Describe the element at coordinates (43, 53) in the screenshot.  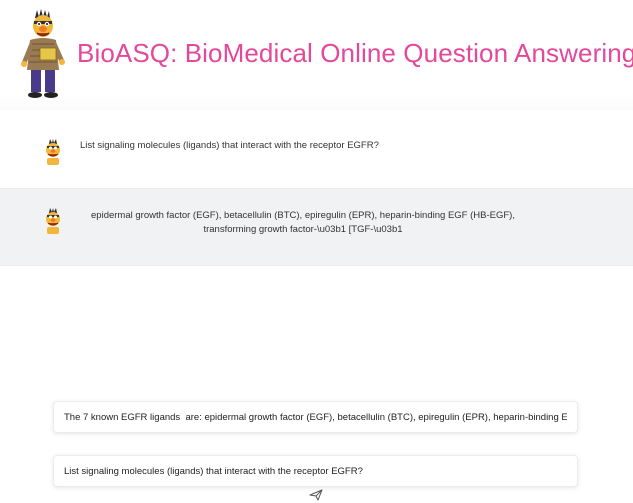
I see `bert-puppet-logo` at that location.